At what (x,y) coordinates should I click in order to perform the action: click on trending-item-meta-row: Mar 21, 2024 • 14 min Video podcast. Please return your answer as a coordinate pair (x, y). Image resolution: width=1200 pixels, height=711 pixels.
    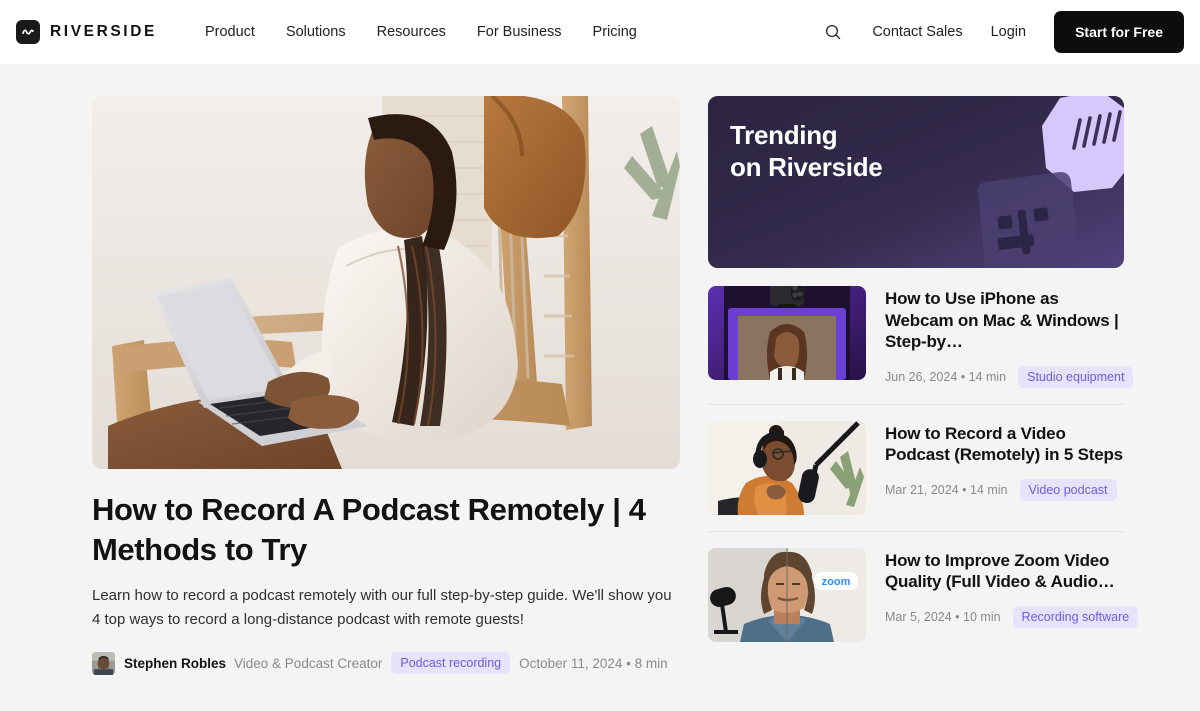
    Looking at the image, I should click on (1004, 489).